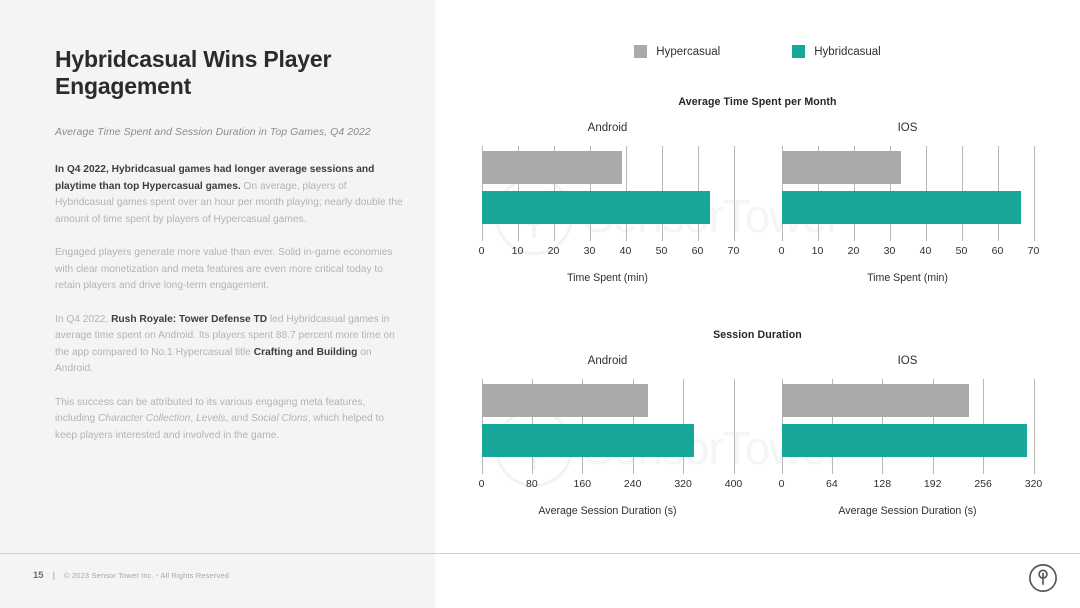 Image resolution: width=1080 pixels, height=608 pixels. I want to click on x-axis-tick: 400, so click(733, 484).